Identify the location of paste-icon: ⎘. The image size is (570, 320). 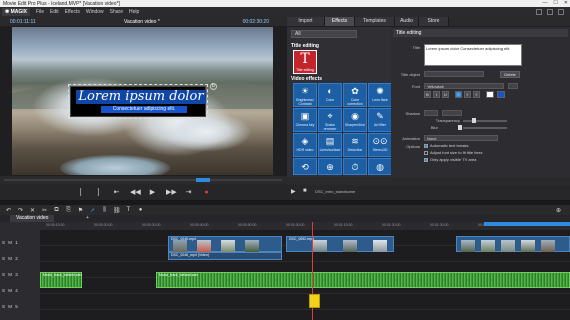
(68, 210).